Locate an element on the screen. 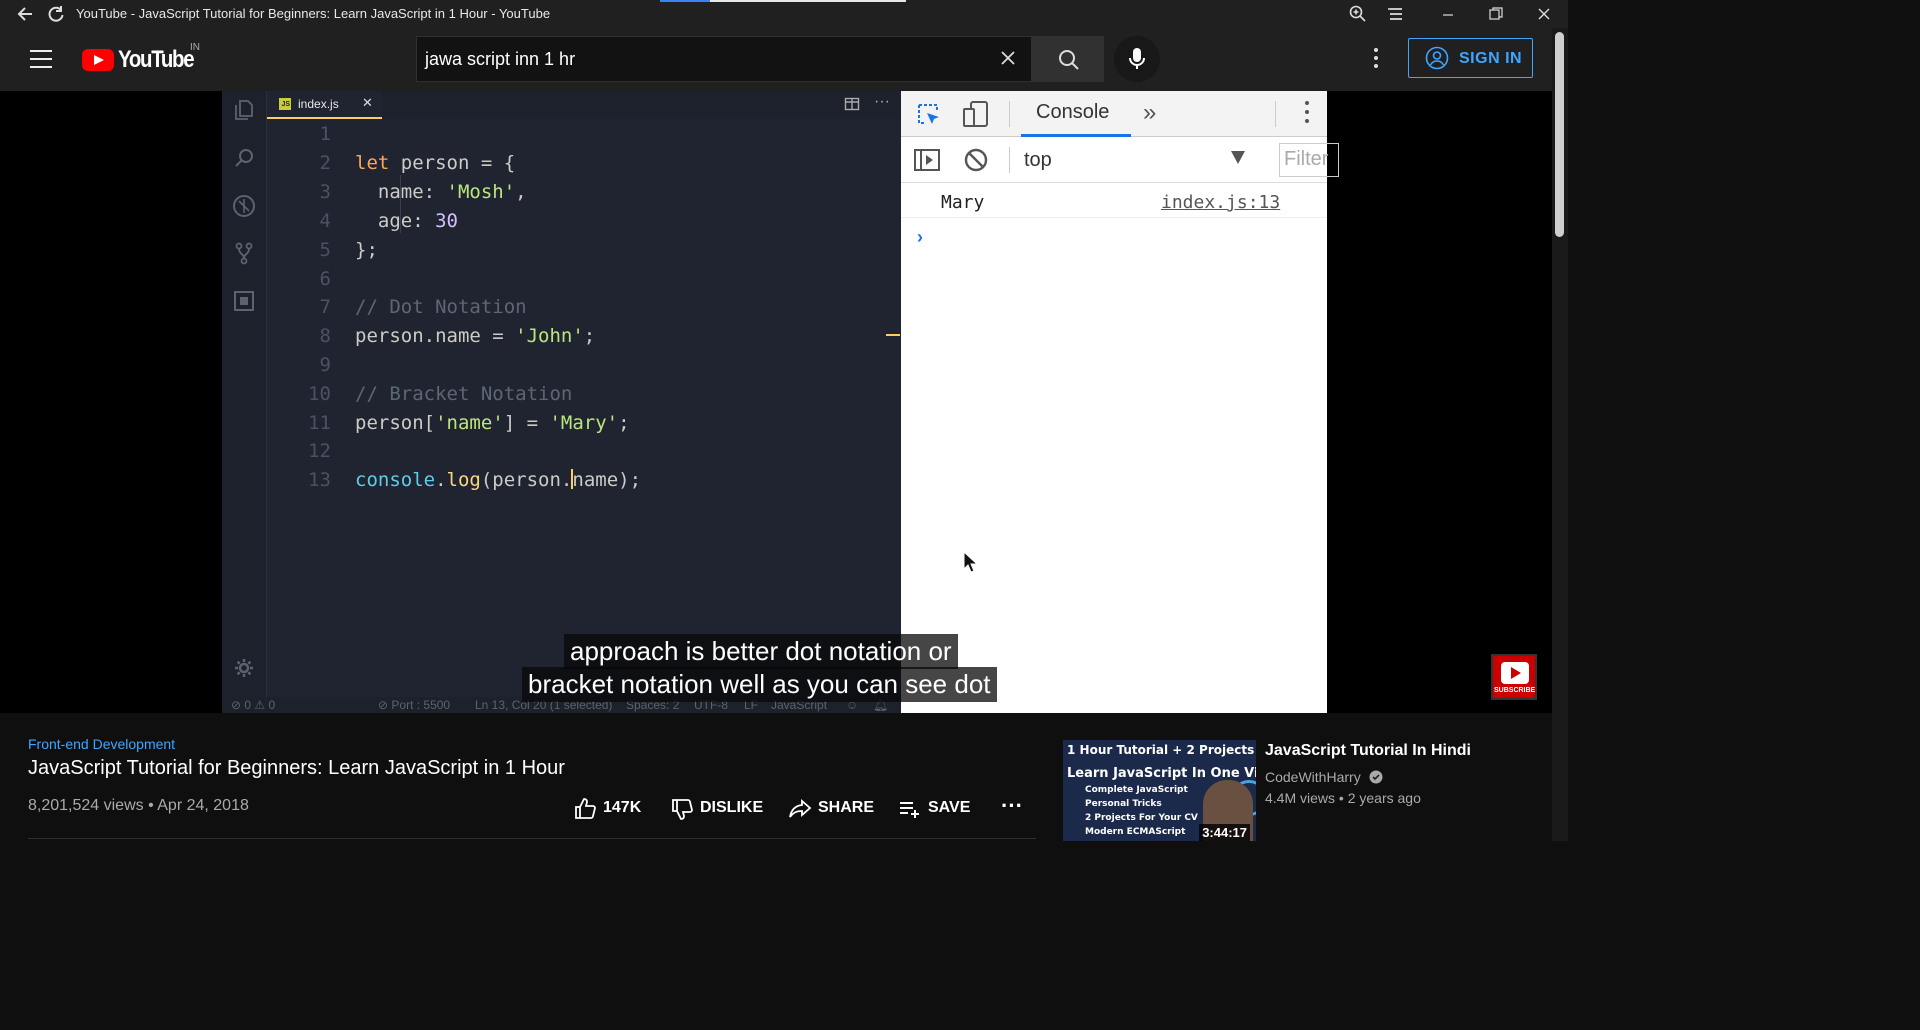 The height and width of the screenshot is (1030, 1920). voice-search-button is located at coordinates (1137, 59).